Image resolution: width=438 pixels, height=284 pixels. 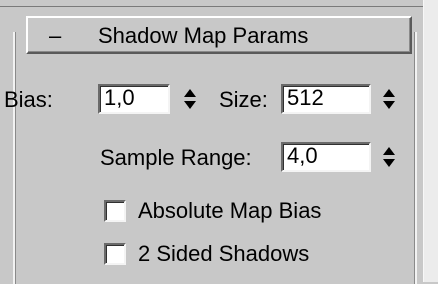 What do you see at coordinates (389, 157) in the screenshot?
I see `sample-range-spinner-icon` at bounding box center [389, 157].